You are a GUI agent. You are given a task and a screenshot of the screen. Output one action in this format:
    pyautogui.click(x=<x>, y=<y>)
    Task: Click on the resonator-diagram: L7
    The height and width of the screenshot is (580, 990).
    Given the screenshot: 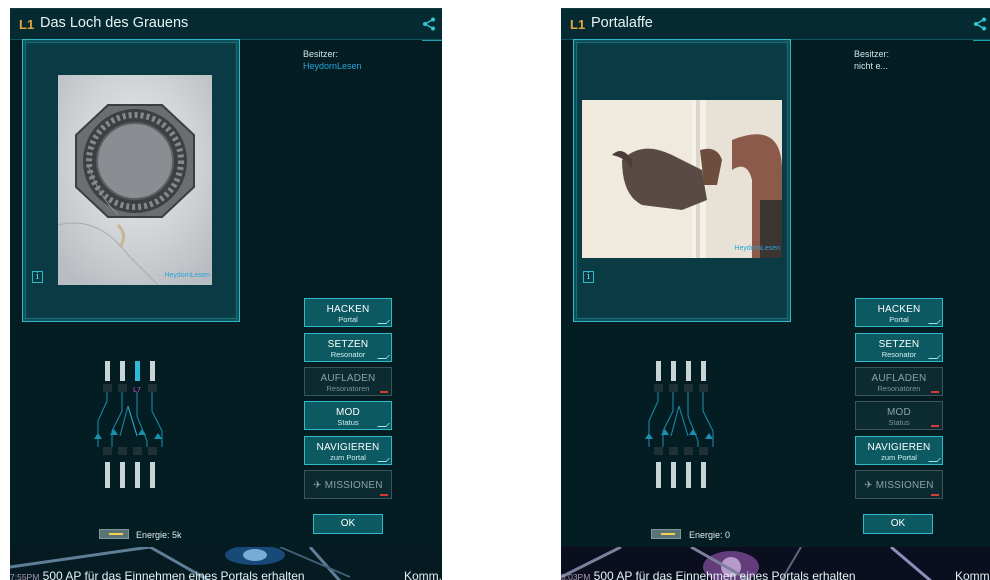 What is the action you would take?
    pyautogui.click(x=128, y=424)
    